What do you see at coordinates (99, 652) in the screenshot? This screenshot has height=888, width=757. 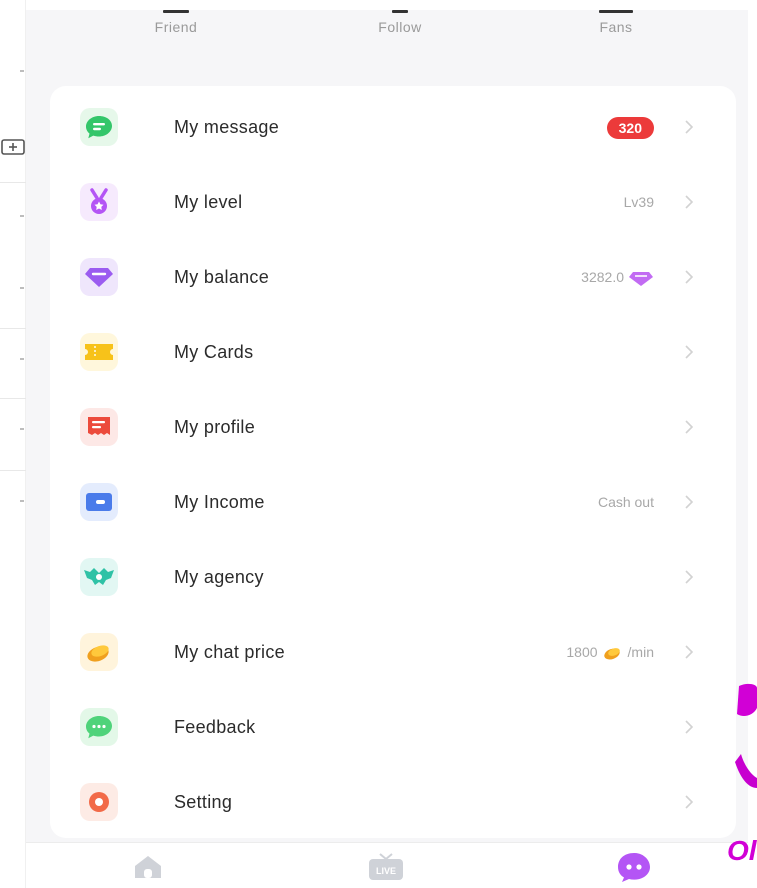 I see `coin-icon` at bounding box center [99, 652].